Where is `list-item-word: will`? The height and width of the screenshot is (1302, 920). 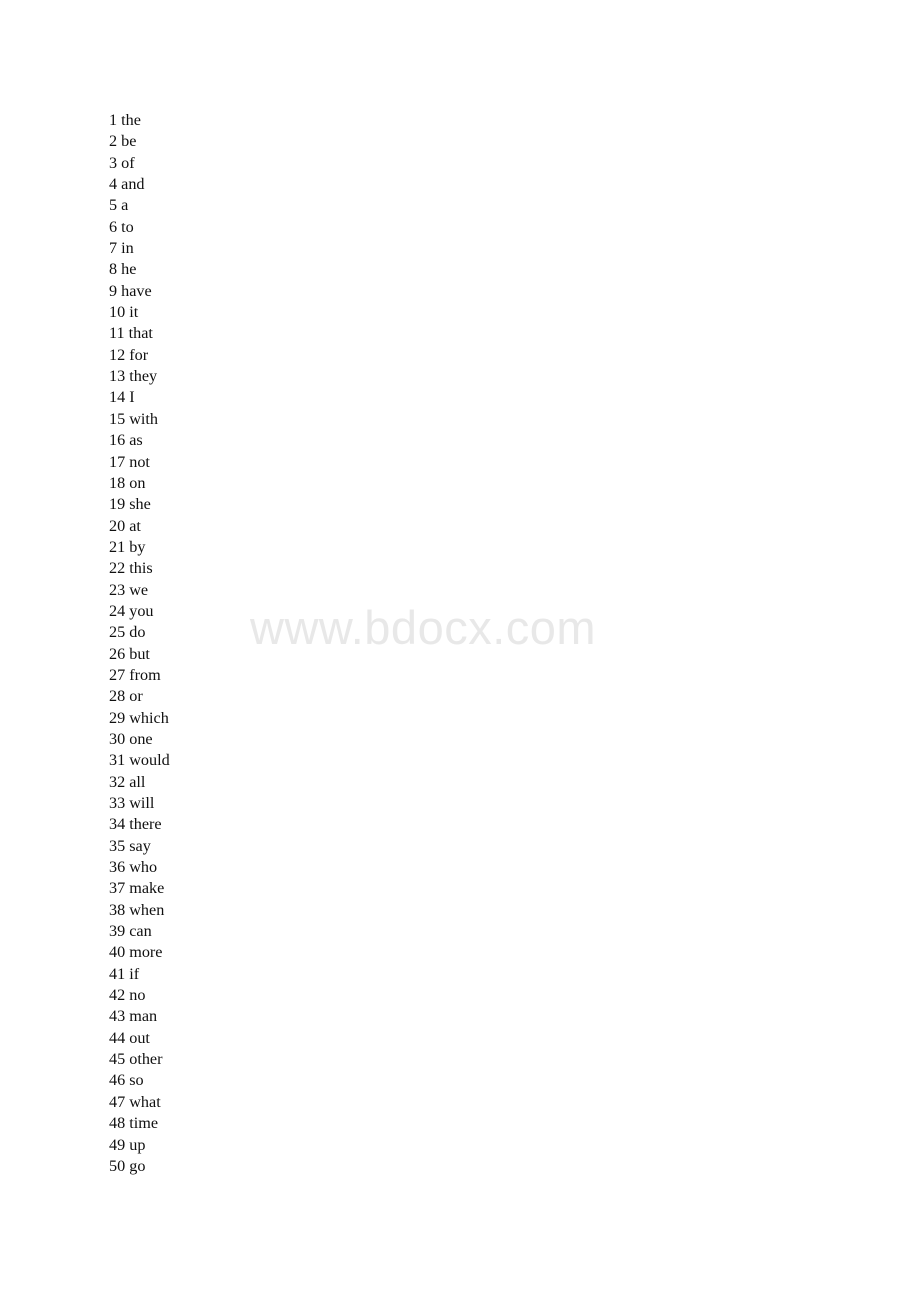
list-item-word: will is located at coordinates (142, 803).